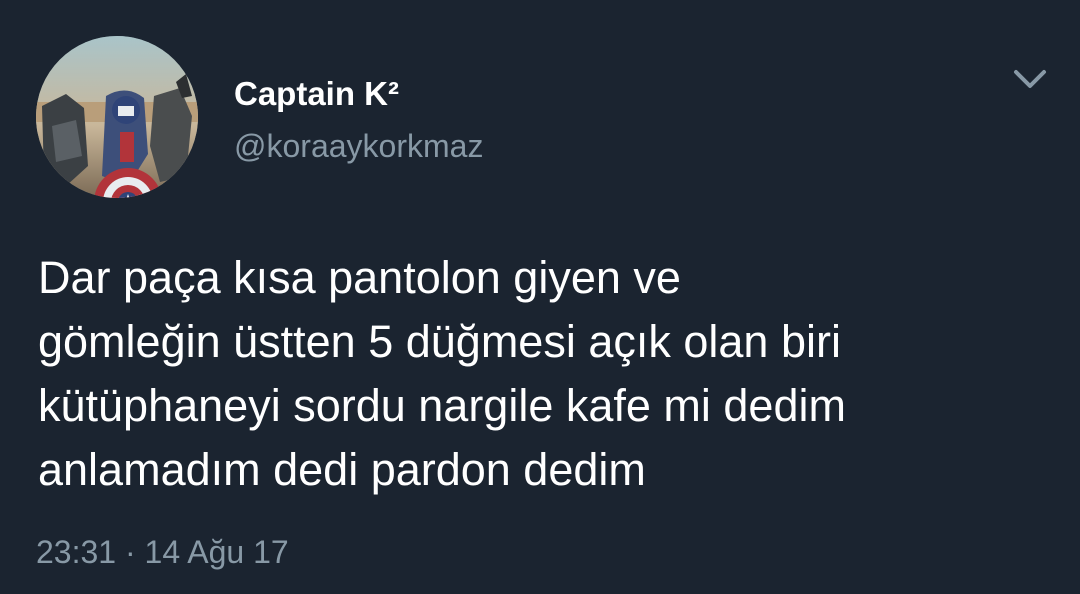 The width and height of the screenshot is (1080, 594). What do you see at coordinates (358, 146) in the screenshot?
I see `user-handle: @koraaykorkmaz` at bounding box center [358, 146].